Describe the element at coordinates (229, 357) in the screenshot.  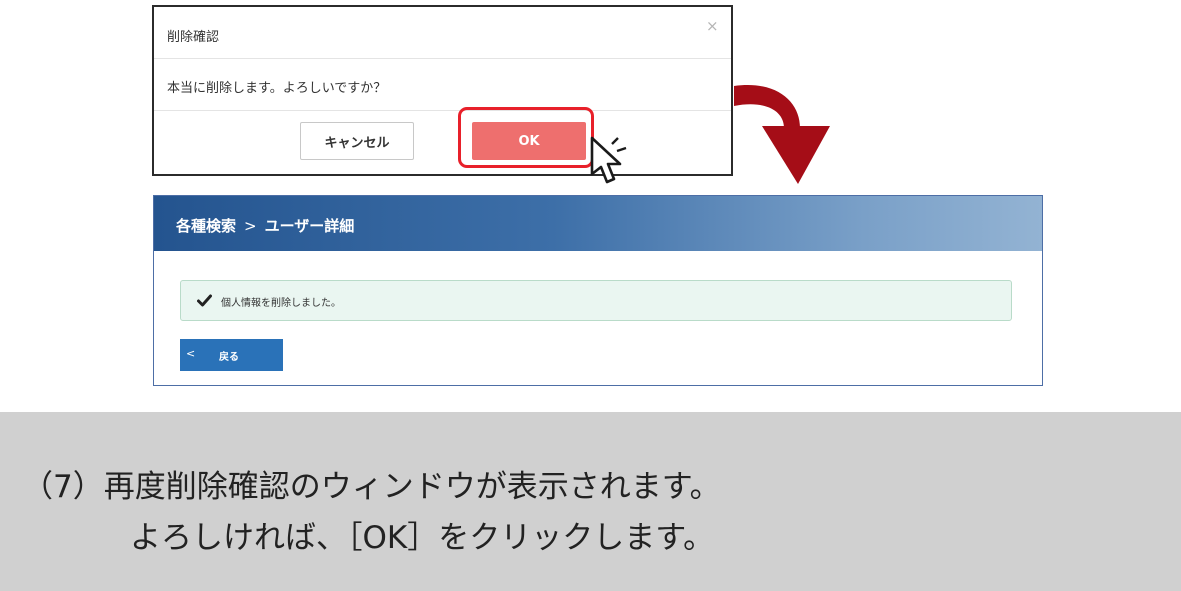
I see `back-button-label: 戻る` at that location.